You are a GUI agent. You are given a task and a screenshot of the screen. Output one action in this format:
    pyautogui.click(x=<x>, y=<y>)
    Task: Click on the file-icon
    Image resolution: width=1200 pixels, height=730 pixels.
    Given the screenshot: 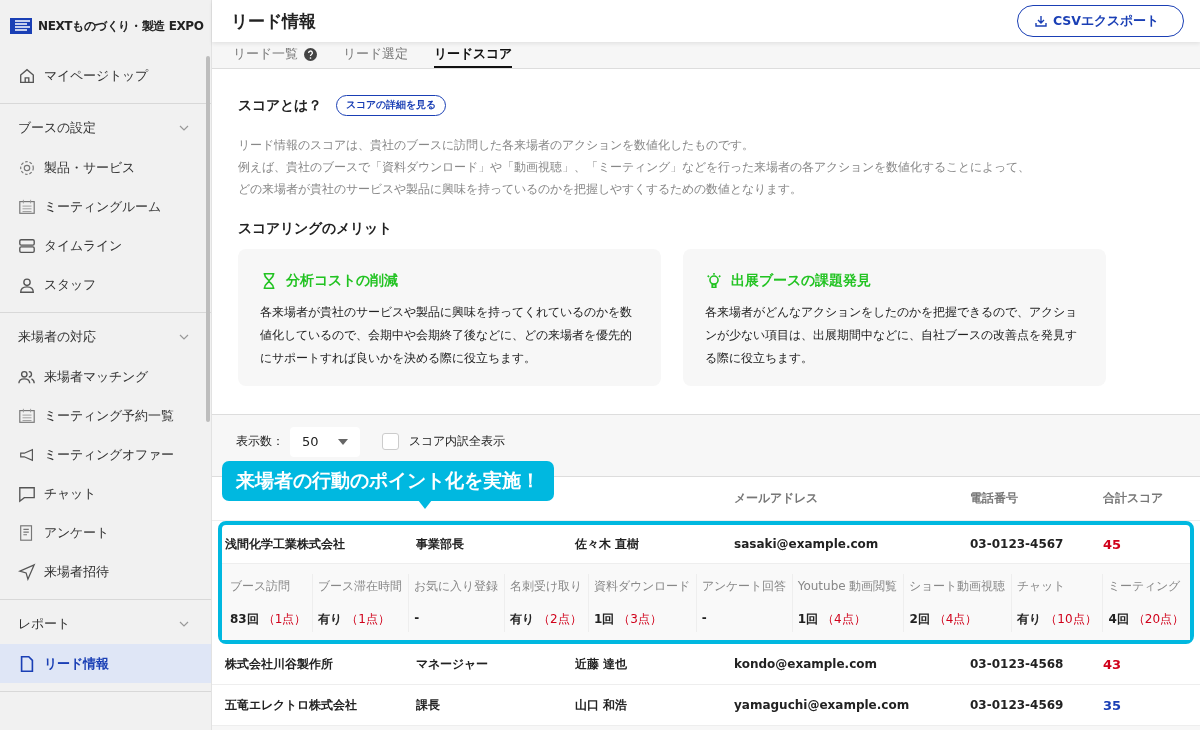 What is the action you would take?
    pyautogui.click(x=27, y=663)
    